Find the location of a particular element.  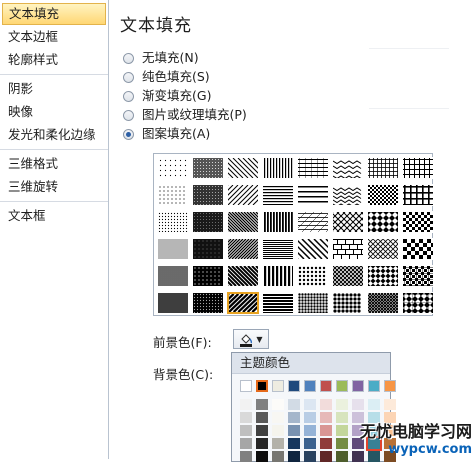

nav-item-shadow: 阴影 is located at coordinates (54, 89).